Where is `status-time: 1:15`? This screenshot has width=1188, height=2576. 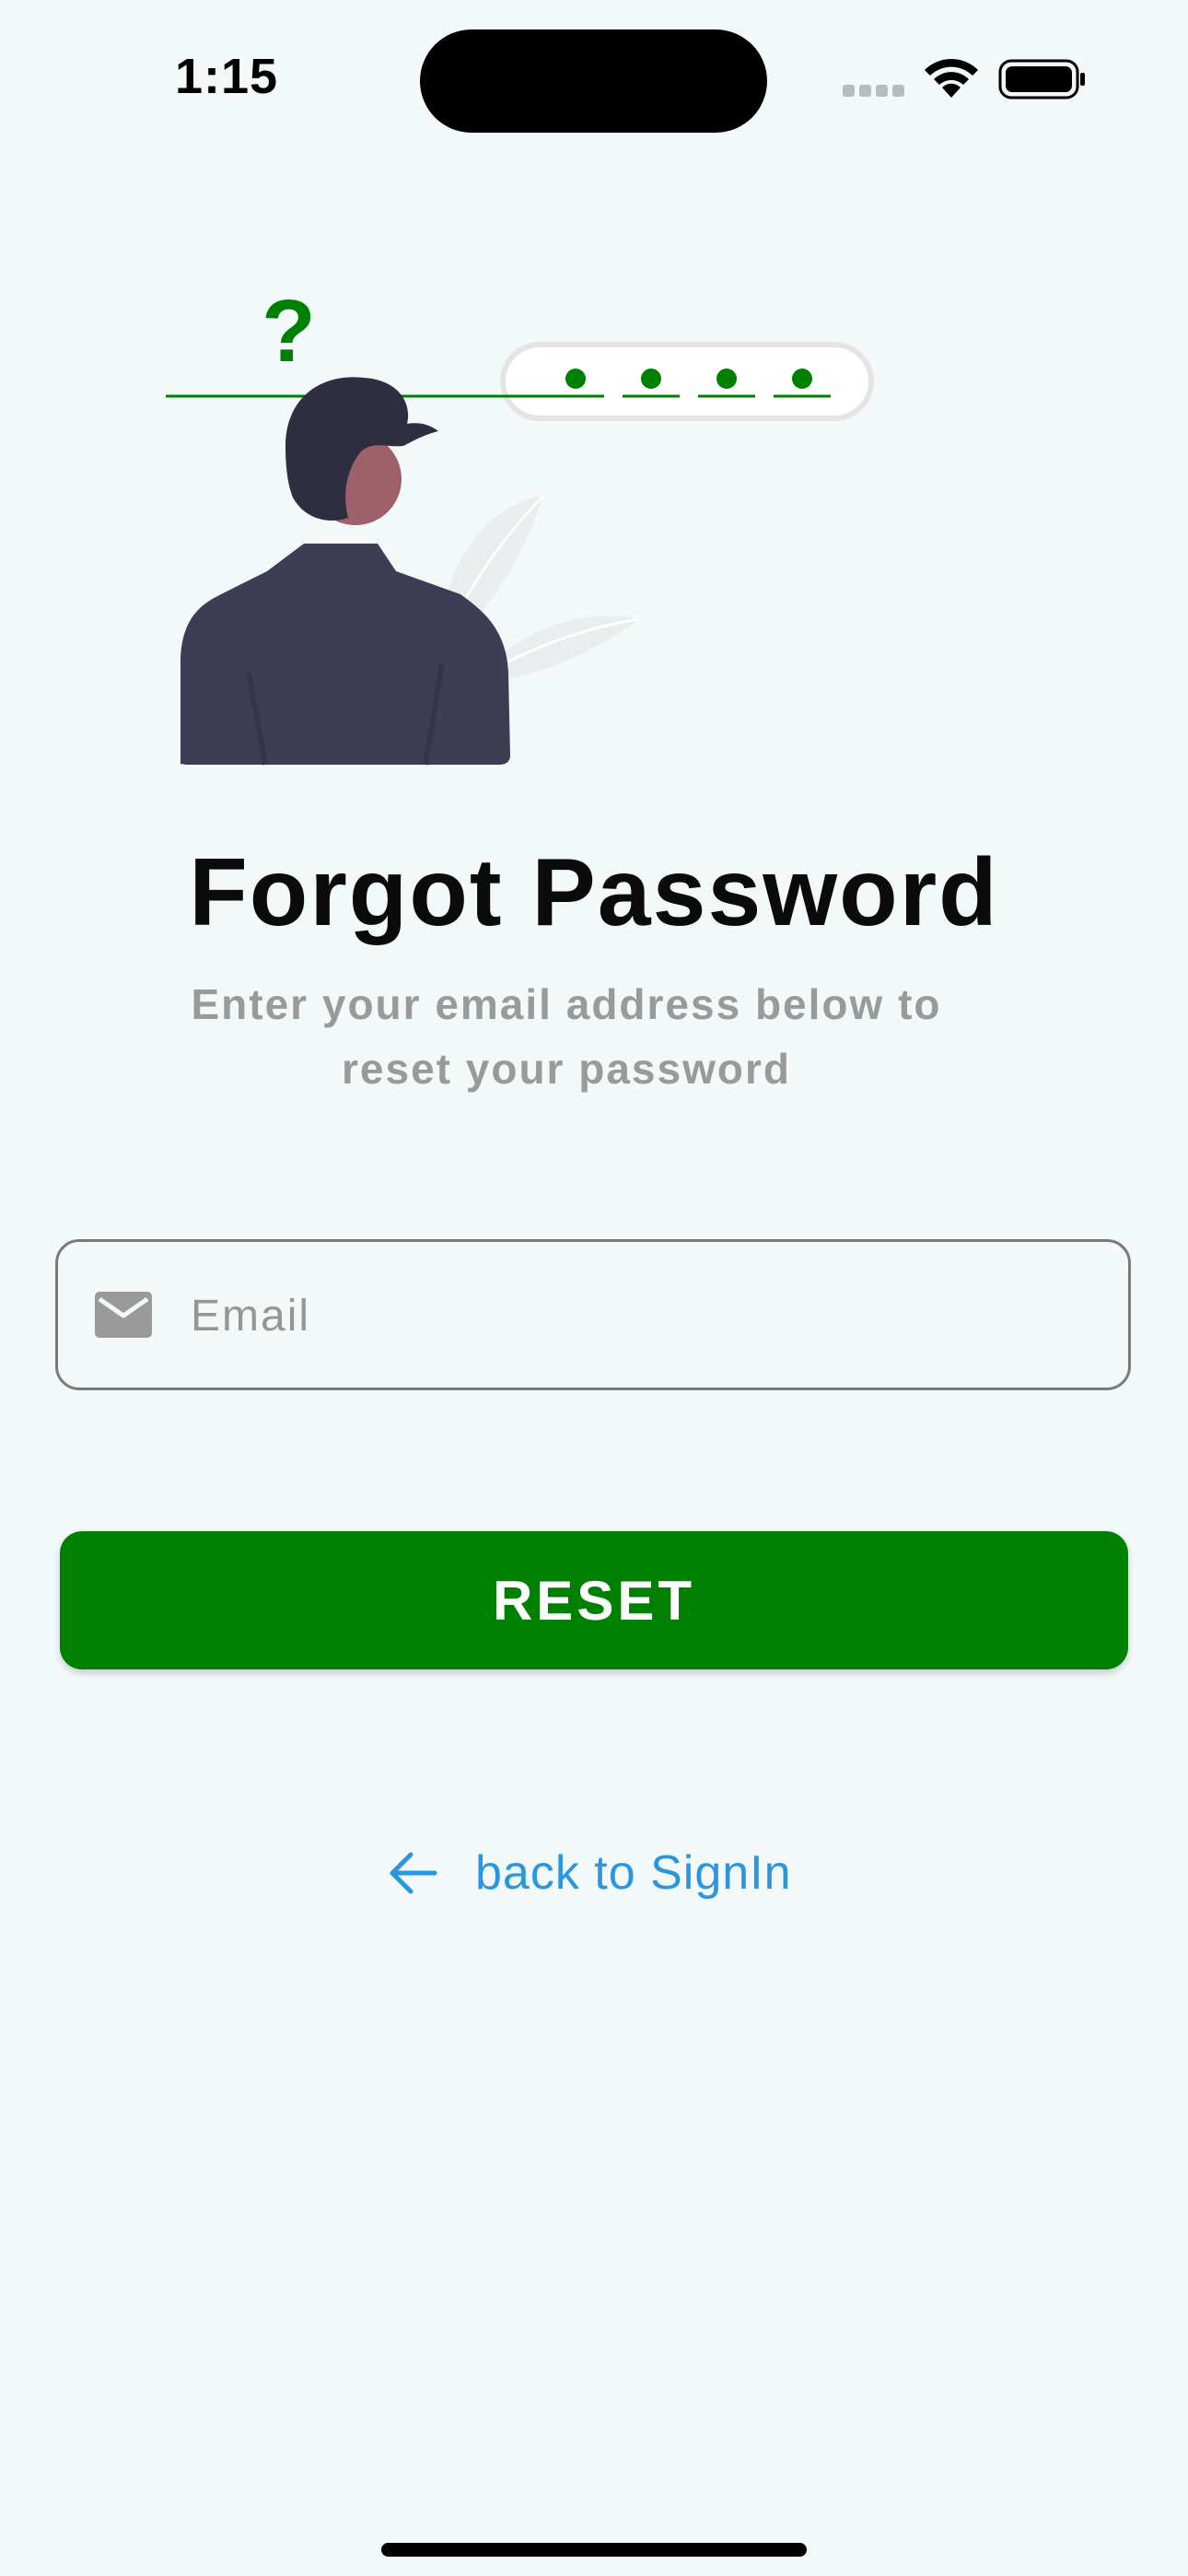 status-time: 1:15 is located at coordinates (227, 76).